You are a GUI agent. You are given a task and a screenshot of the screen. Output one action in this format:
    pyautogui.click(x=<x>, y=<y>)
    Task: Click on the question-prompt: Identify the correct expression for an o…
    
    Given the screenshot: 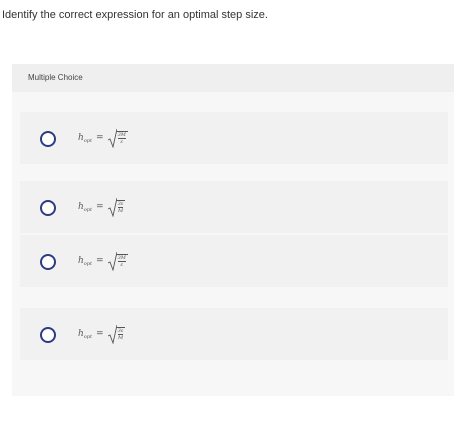 What is the action you would take?
    pyautogui.click(x=135, y=15)
    